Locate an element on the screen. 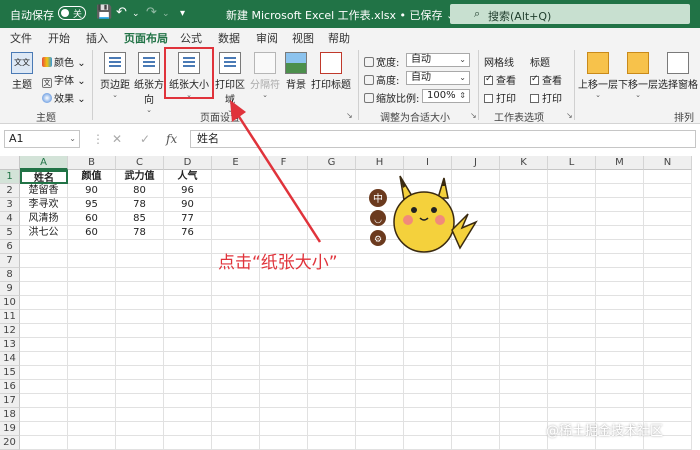 The width and height of the screenshot is (700, 450). watermark: @稀土掘金技术社区 is located at coordinates (605, 431).